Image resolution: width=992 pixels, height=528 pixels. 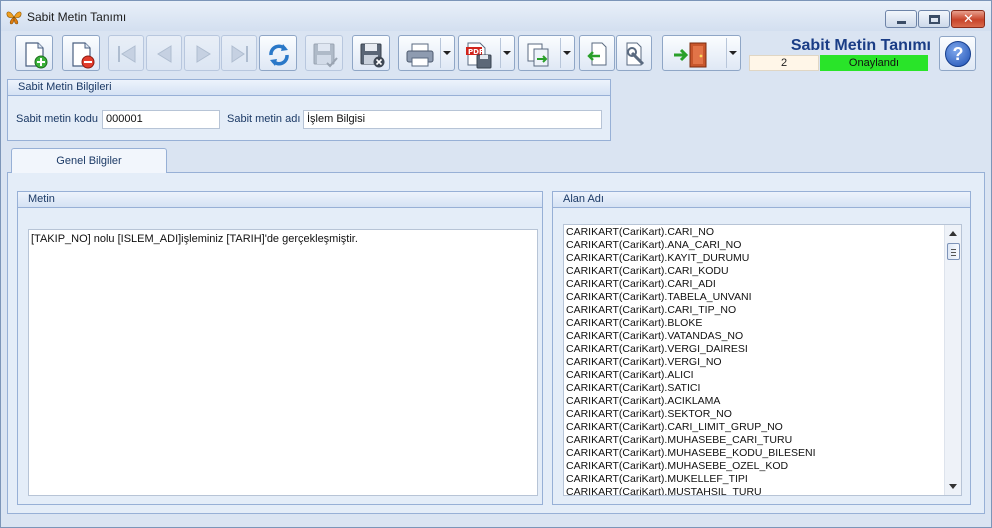 What do you see at coordinates (874, 63) in the screenshot?
I see `status-badge: Onaylandı` at bounding box center [874, 63].